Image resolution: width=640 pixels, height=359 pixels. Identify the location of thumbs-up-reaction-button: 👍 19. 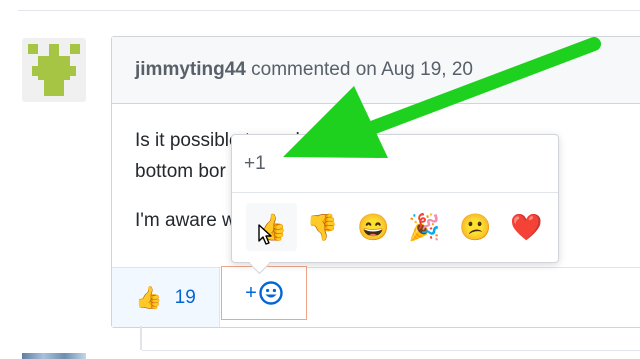
(166, 297).